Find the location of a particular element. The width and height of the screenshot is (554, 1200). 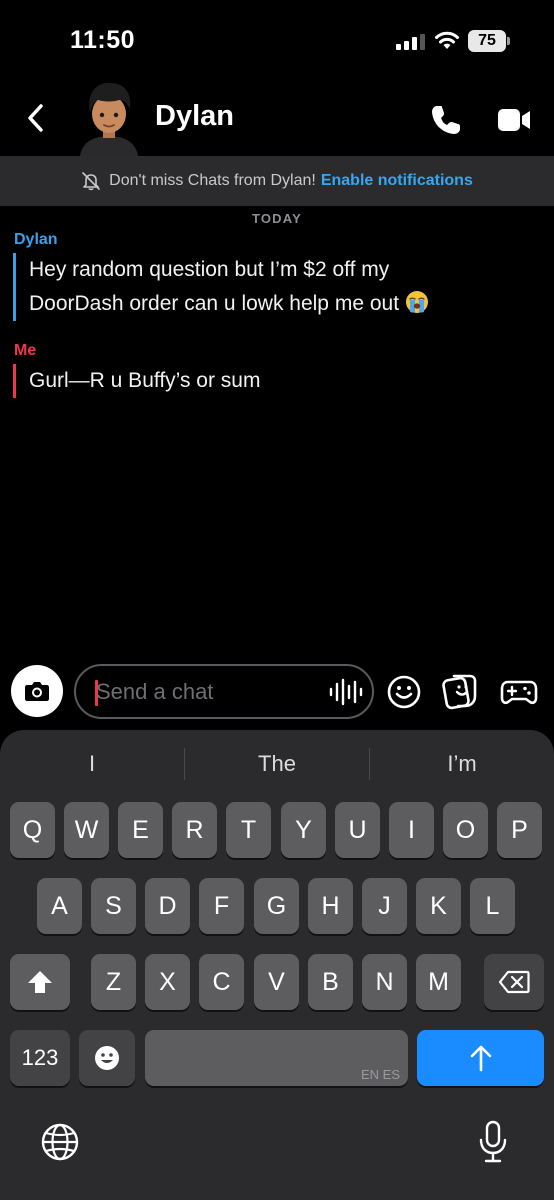

battery-level: 75 is located at coordinates (487, 41).